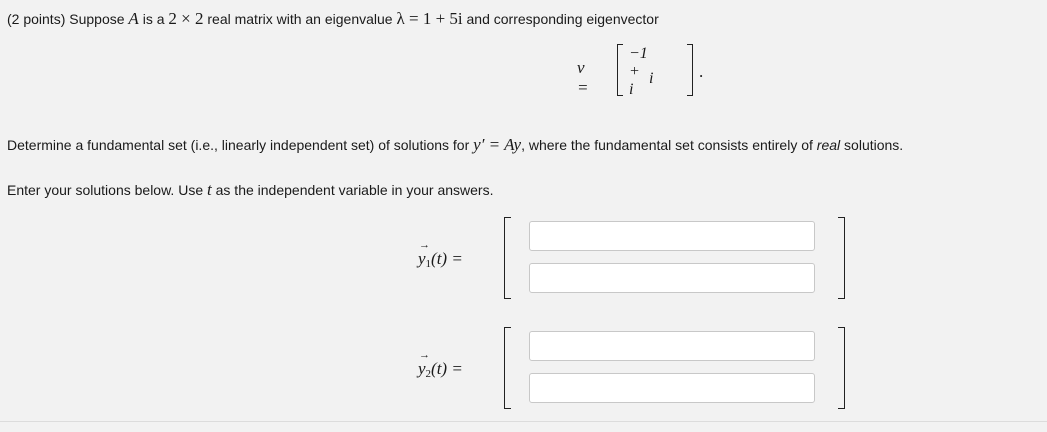  What do you see at coordinates (440, 254) in the screenshot?
I see `answer-label-1: y1(t) =` at bounding box center [440, 254].